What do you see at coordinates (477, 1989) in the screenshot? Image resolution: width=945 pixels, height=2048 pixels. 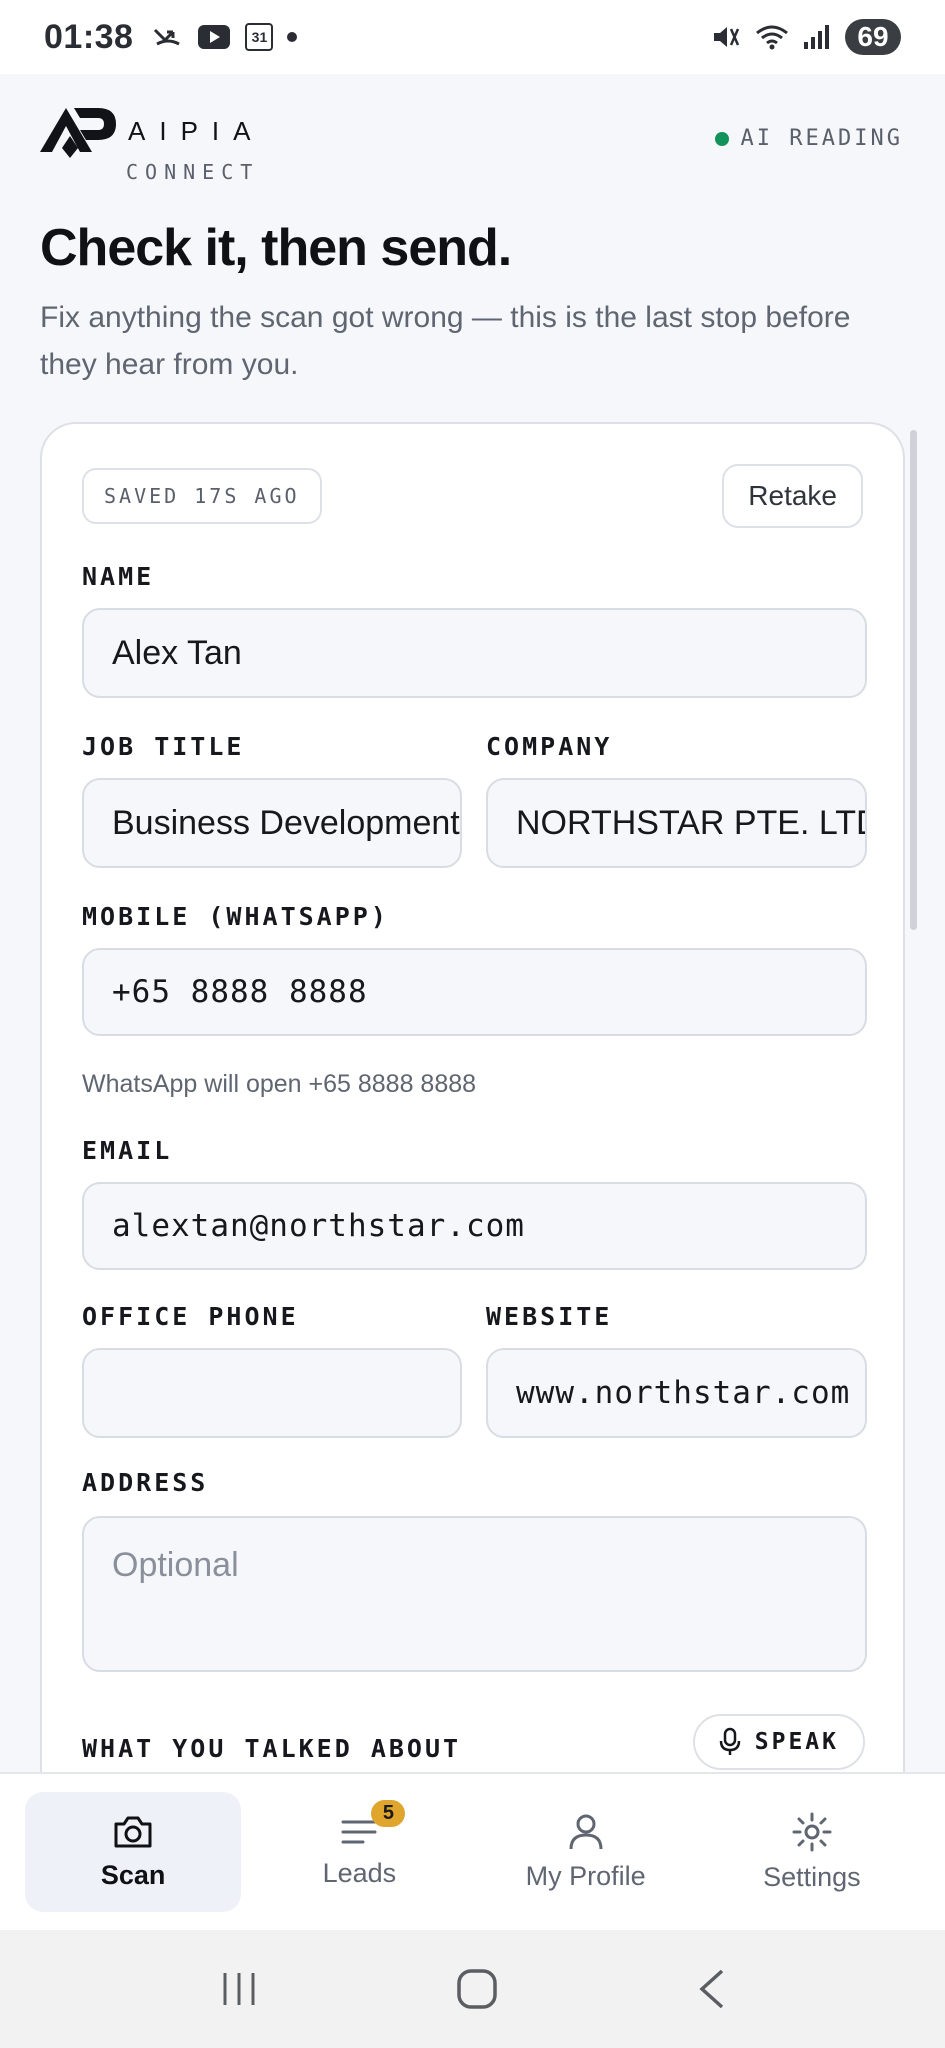 I see `home-icon` at bounding box center [477, 1989].